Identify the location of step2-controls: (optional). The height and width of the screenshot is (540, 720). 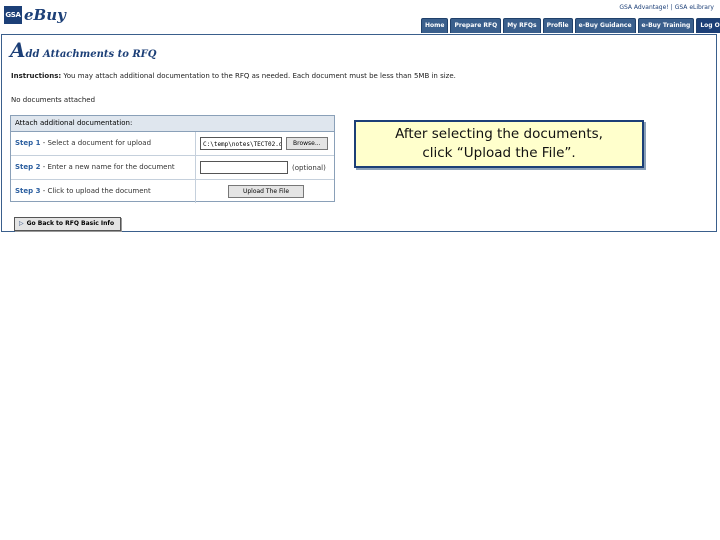
(265, 167).